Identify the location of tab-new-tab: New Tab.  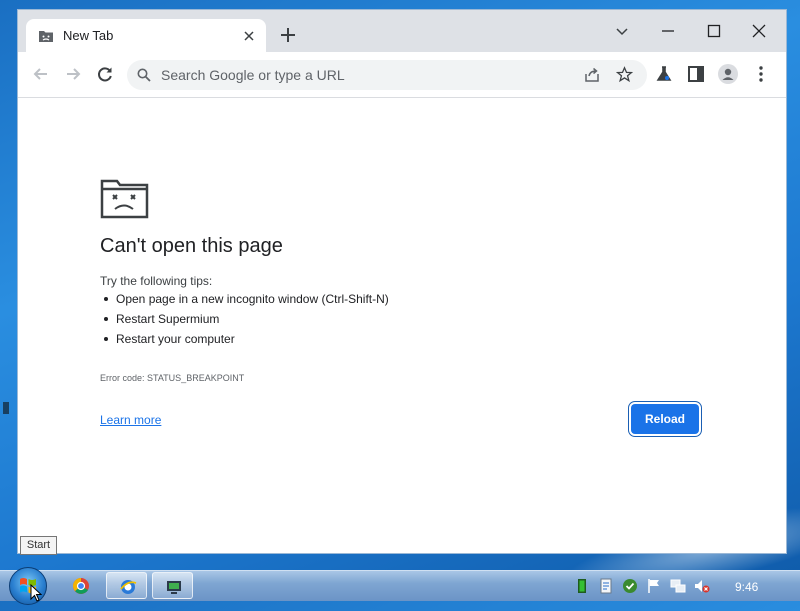
(146, 35).